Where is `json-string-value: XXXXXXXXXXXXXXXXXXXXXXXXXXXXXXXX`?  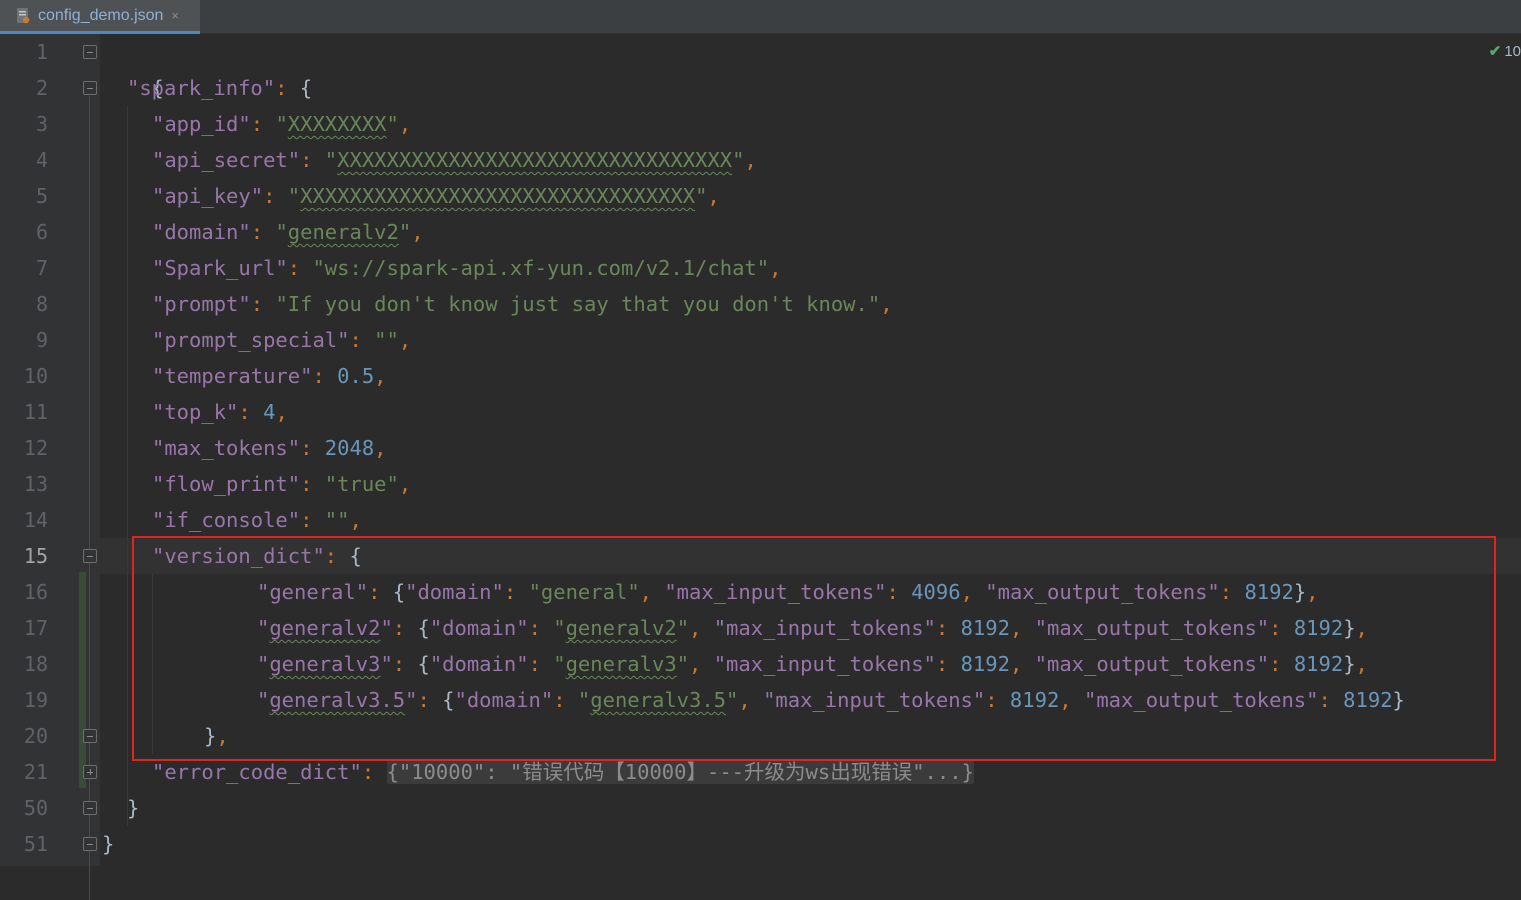 json-string-value: XXXXXXXXXXXXXXXXXXXXXXXXXXXXXXXX is located at coordinates (498, 196).